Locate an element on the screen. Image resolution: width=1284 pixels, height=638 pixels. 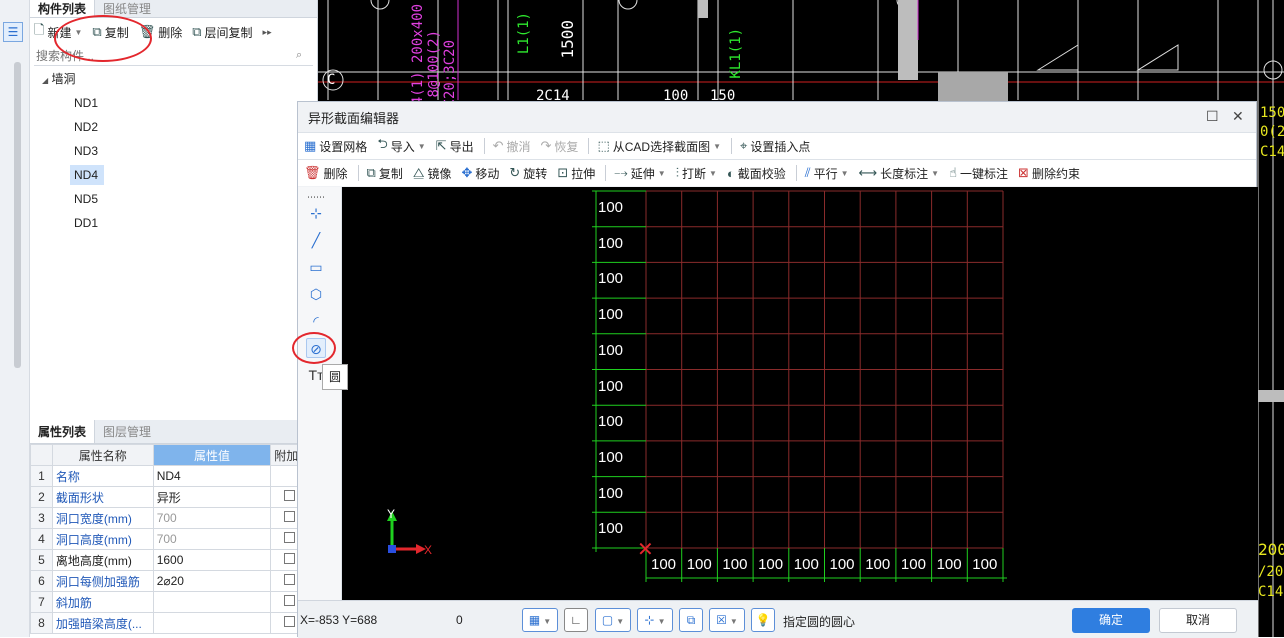
export-button: ⇱ 导出 is located at coordinates (455, 146).